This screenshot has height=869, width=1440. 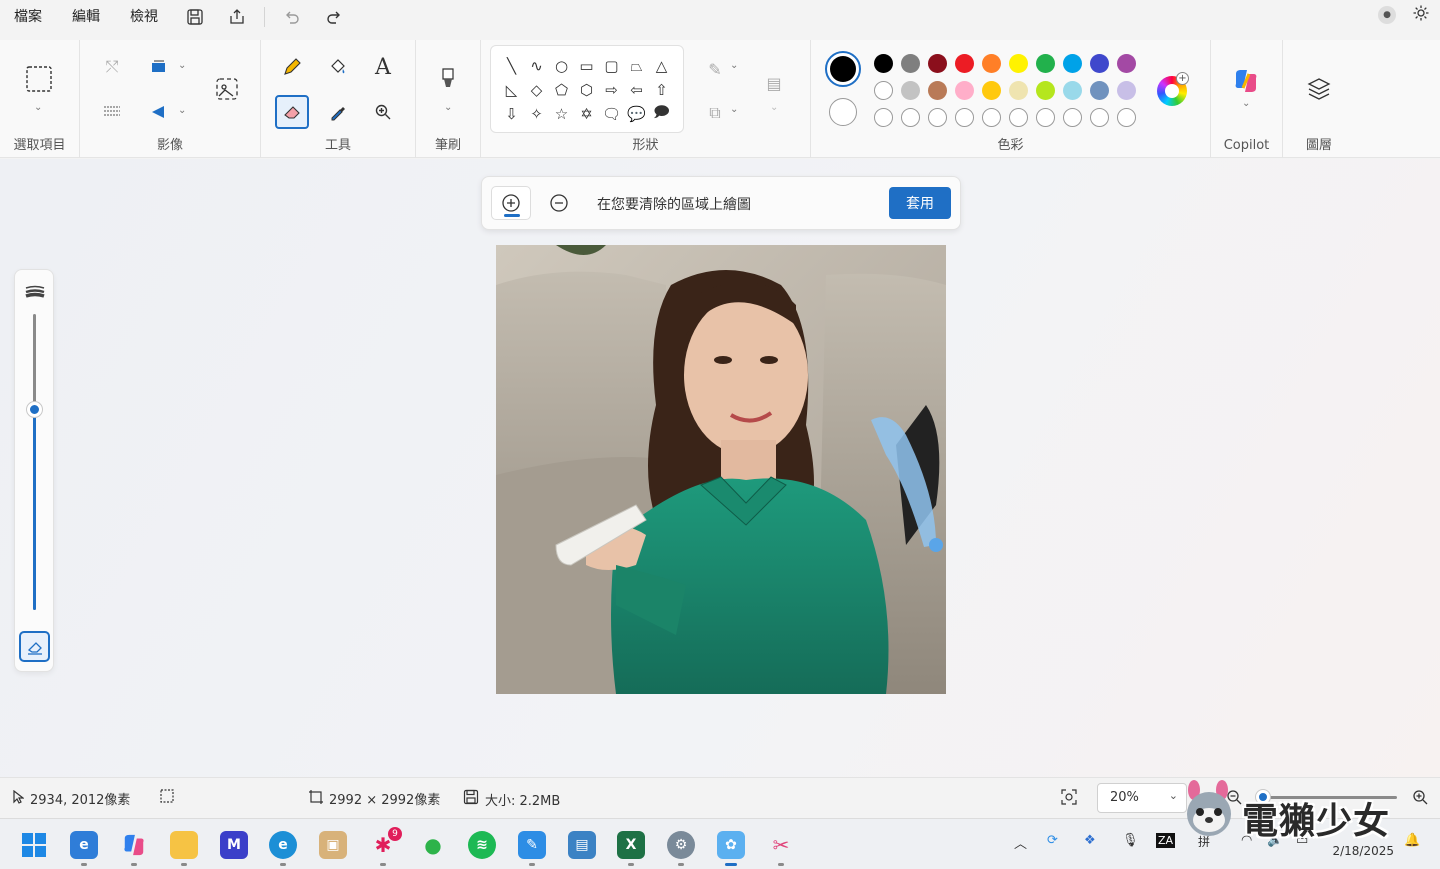 What do you see at coordinates (84, 845) in the screenshot?
I see `edge-dev-icon: e` at bounding box center [84, 845].